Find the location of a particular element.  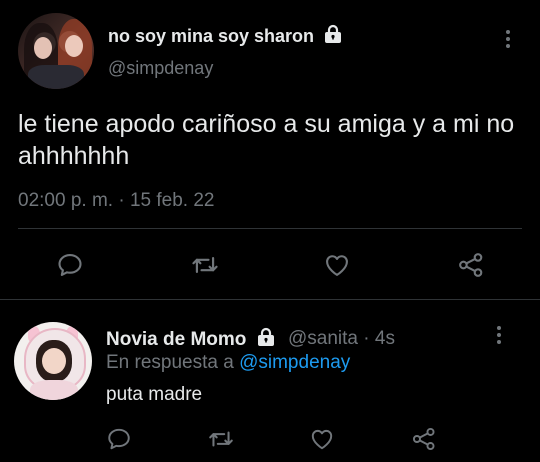

author-handle: @simpdenay is located at coordinates (160, 68).